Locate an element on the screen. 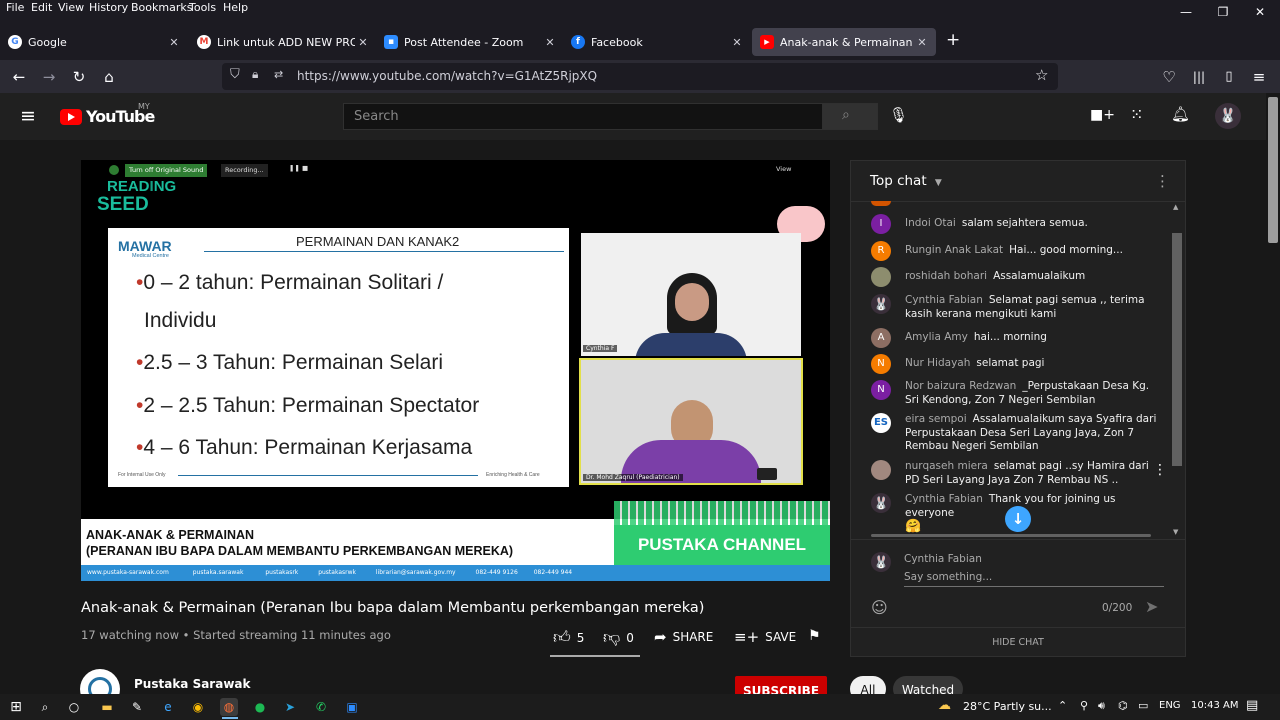  permissions-icon: ⇄ is located at coordinates (278, 74).